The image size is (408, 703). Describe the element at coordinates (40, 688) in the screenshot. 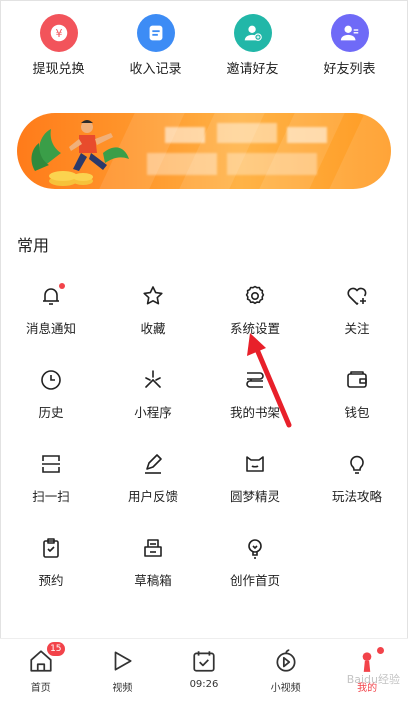

I see `nav-home-label: 首页` at that location.